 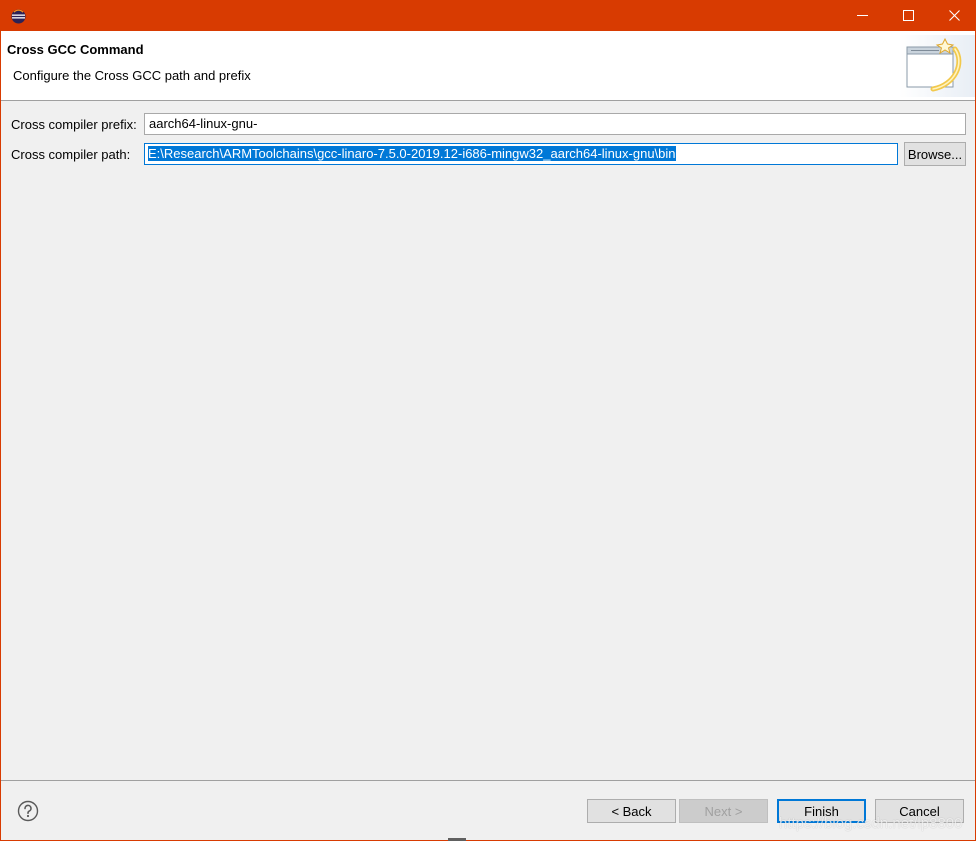 I want to click on eclipse-icon, so click(x=18, y=16).